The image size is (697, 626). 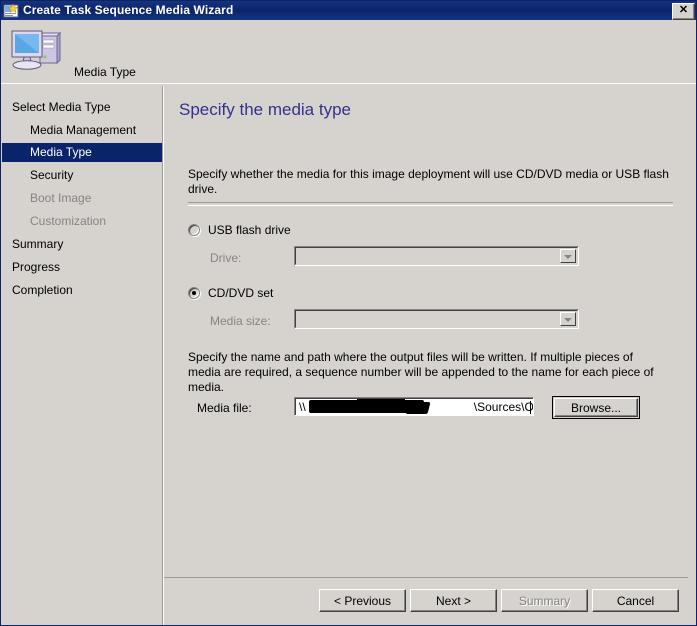 What do you see at coordinates (194, 293) in the screenshot?
I see `radio-cd-indicator` at bounding box center [194, 293].